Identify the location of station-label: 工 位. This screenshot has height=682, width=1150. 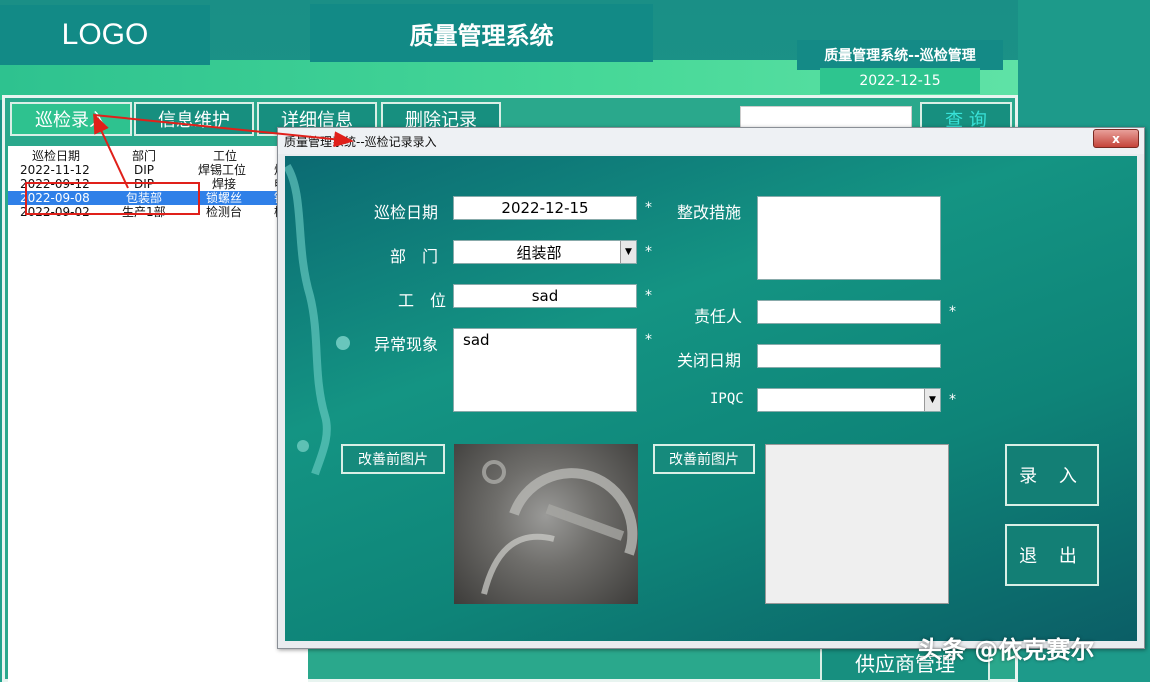
(422, 300).